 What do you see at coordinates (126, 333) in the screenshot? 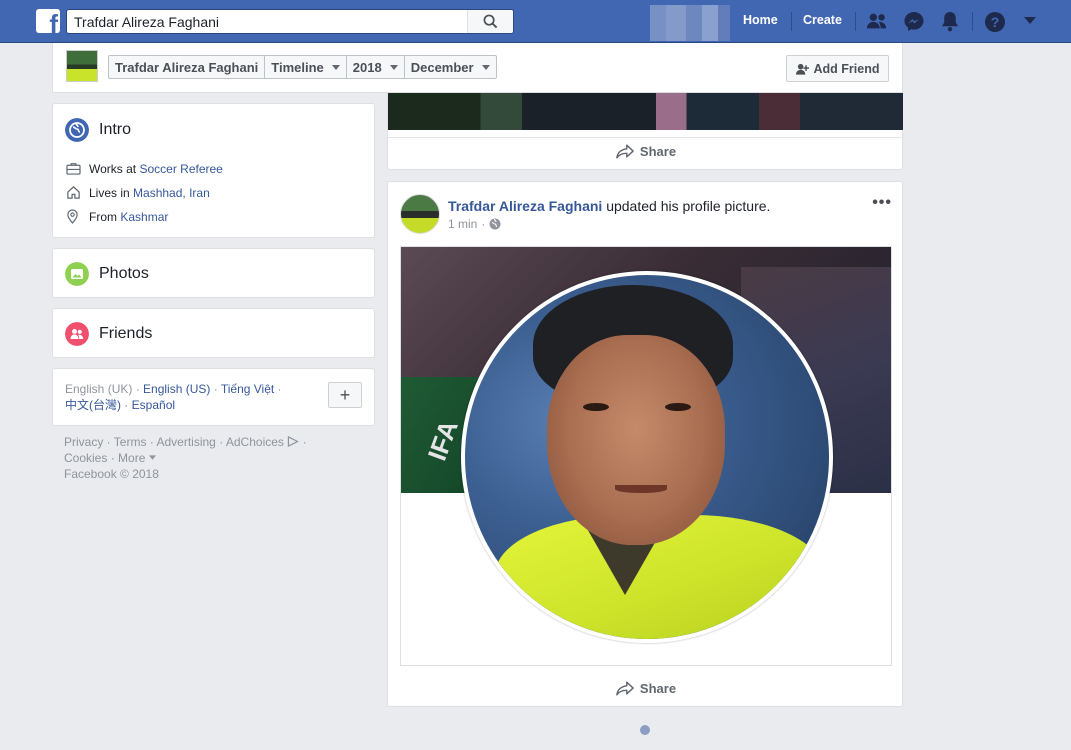
I see `friends-title: Friends` at bounding box center [126, 333].